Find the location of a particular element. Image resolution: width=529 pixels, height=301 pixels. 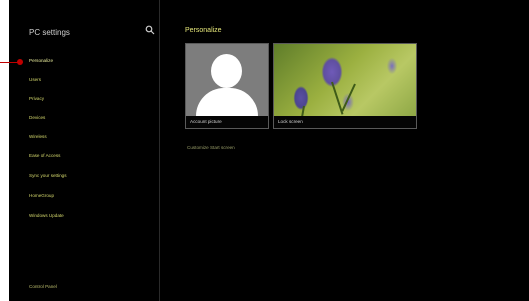

sidebar-item-devices: Devices is located at coordinates (37, 117).